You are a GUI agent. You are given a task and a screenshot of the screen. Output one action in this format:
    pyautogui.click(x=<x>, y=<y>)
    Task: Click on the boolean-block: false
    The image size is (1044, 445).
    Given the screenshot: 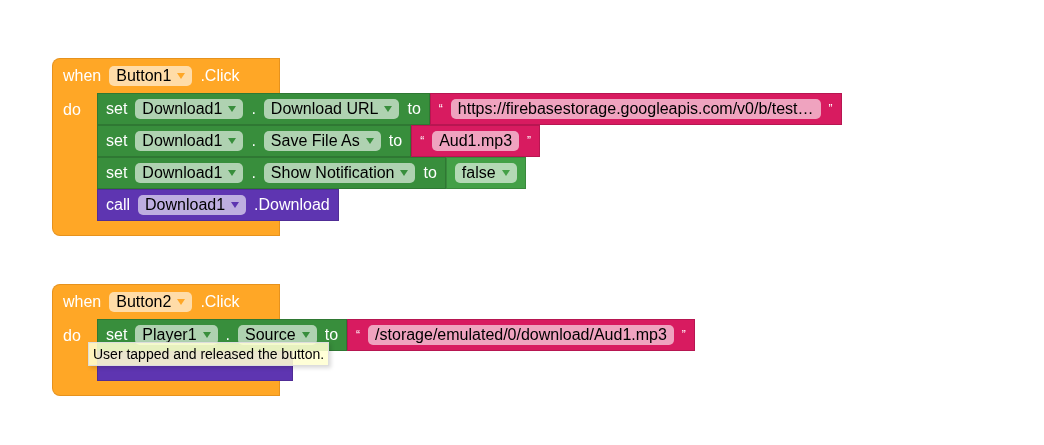 What is the action you would take?
    pyautogui.click(x=485, y=173)
    